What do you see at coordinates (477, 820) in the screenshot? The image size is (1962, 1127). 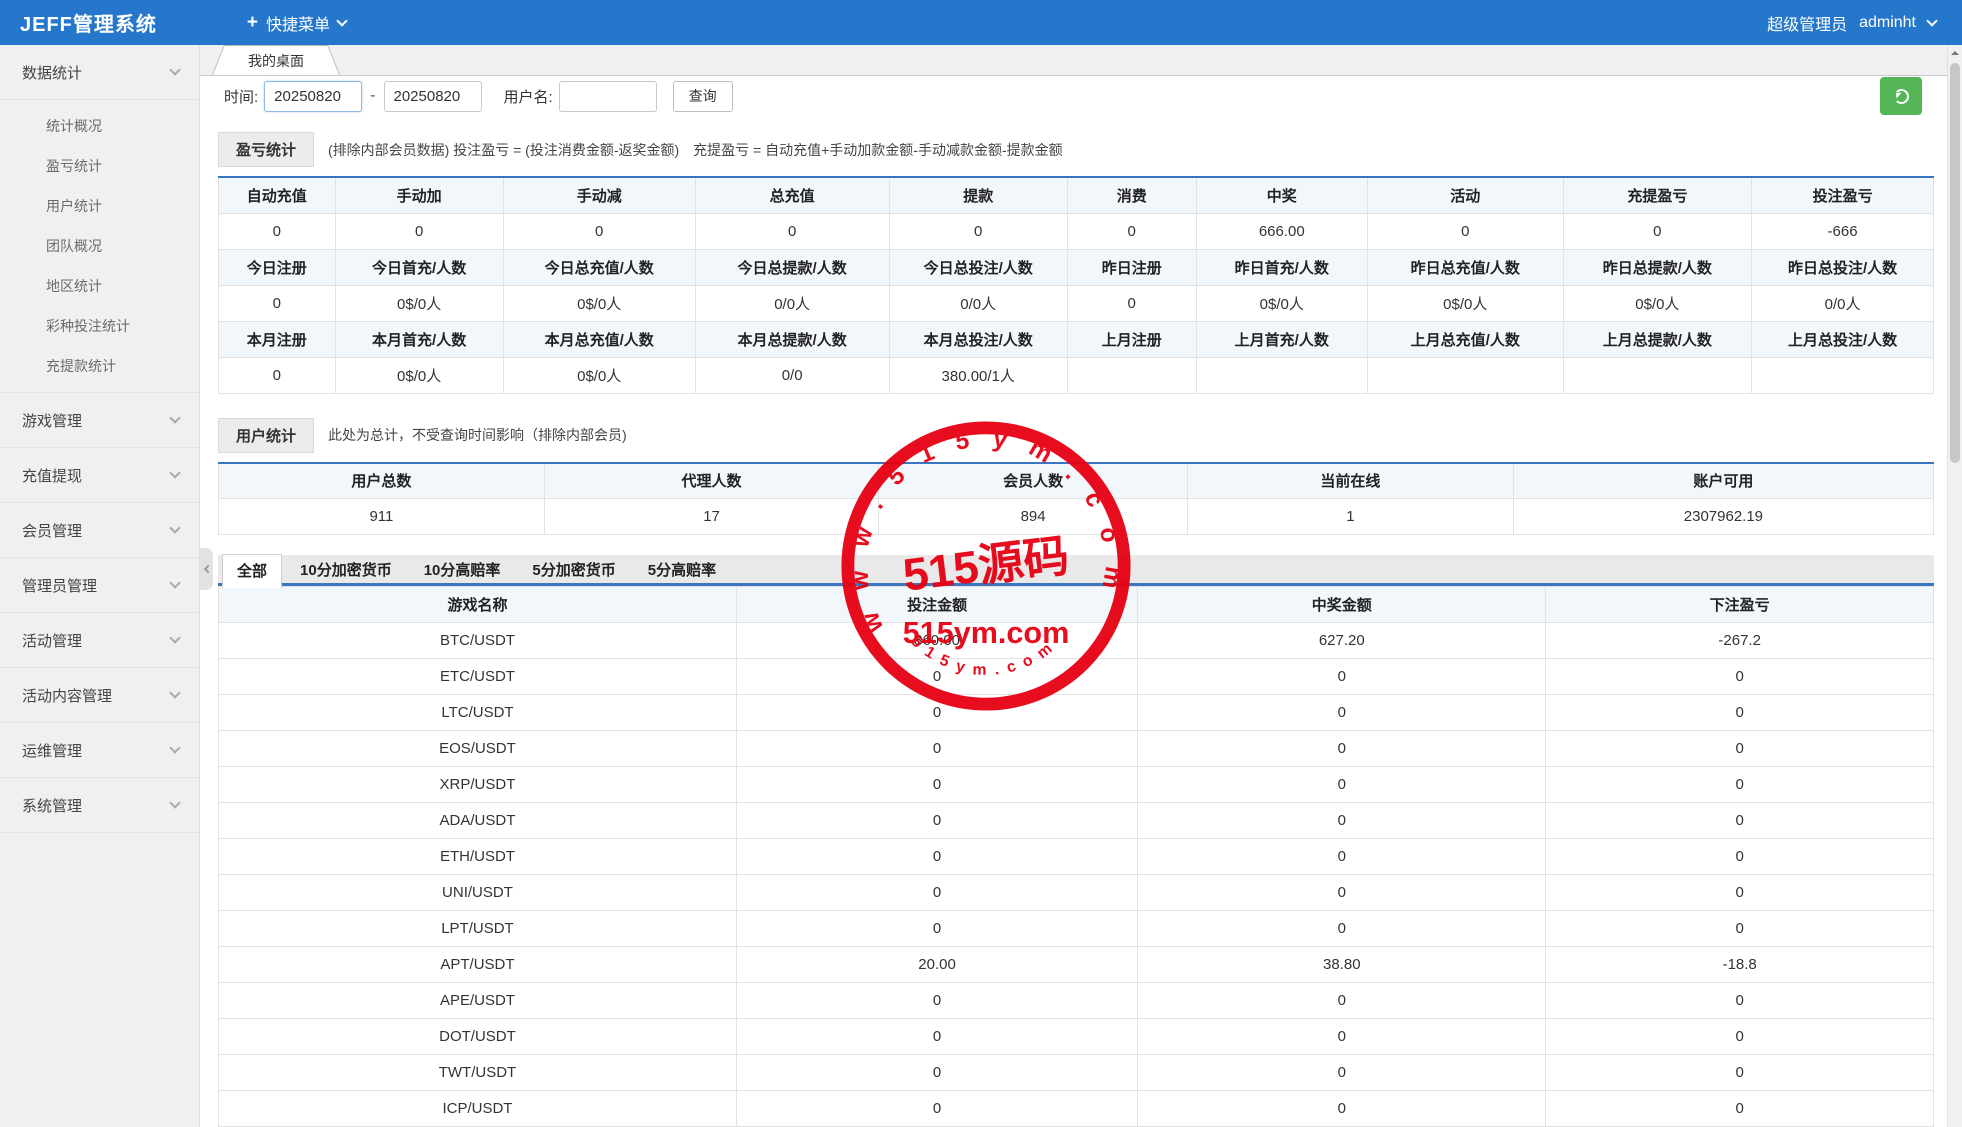 I see `game-name-cell: ADA/USDT` at bounding box center [477, 820].